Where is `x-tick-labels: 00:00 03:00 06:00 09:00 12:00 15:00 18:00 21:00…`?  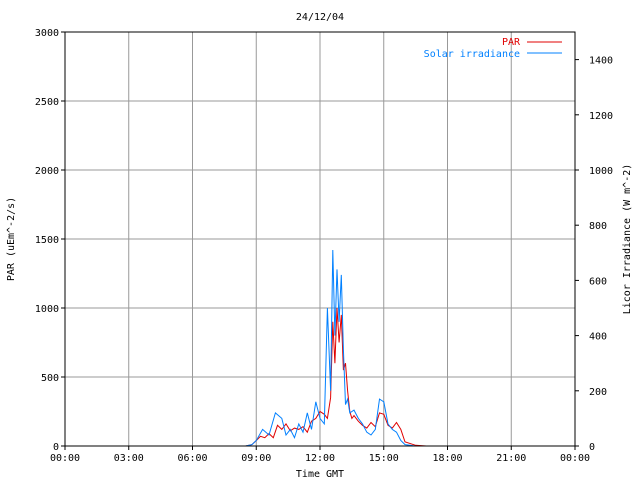
x-tick-labels: 00:00 03:00 06:00 09:00 12:00 15:00 18:00 21:00… is located at coordinates (320, 455).